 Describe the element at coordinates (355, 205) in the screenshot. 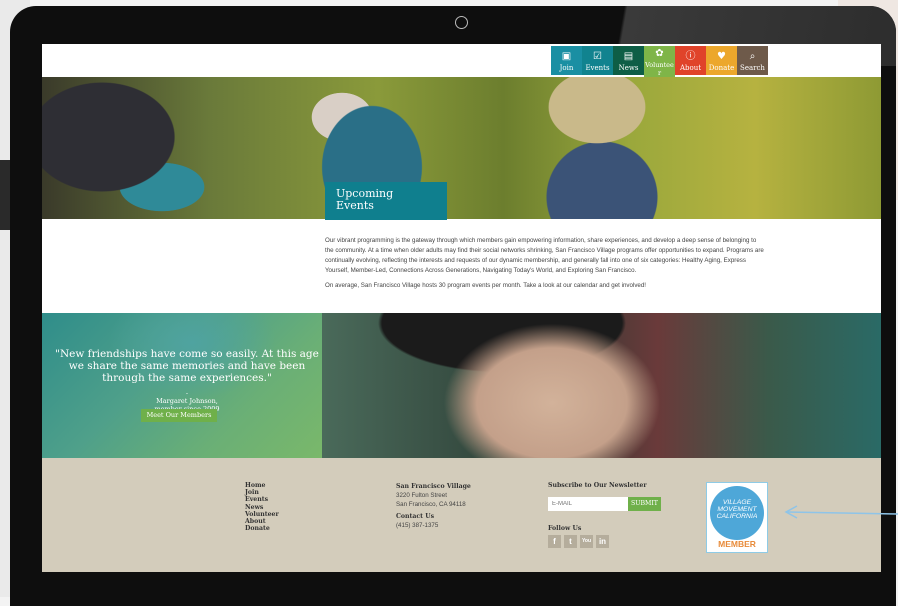

I see `page-title-line2: Events` at that location.